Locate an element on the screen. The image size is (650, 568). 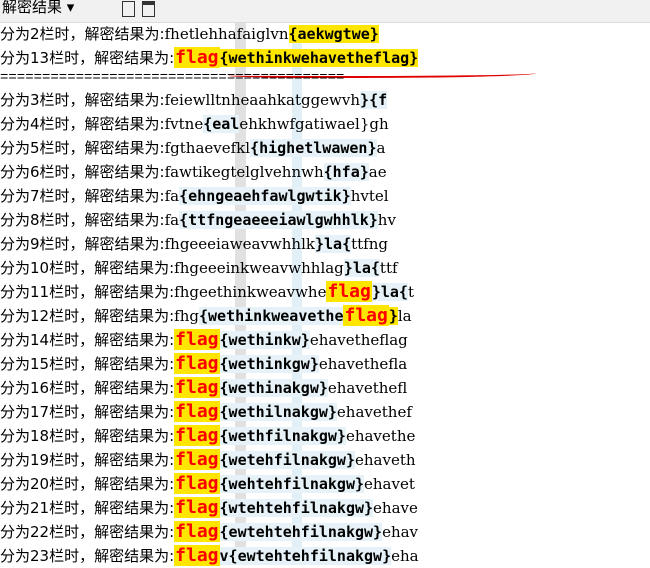
brace-segment: {ttfngeaeeeiawlgwhhlk} is located at coordinates (278, 220).